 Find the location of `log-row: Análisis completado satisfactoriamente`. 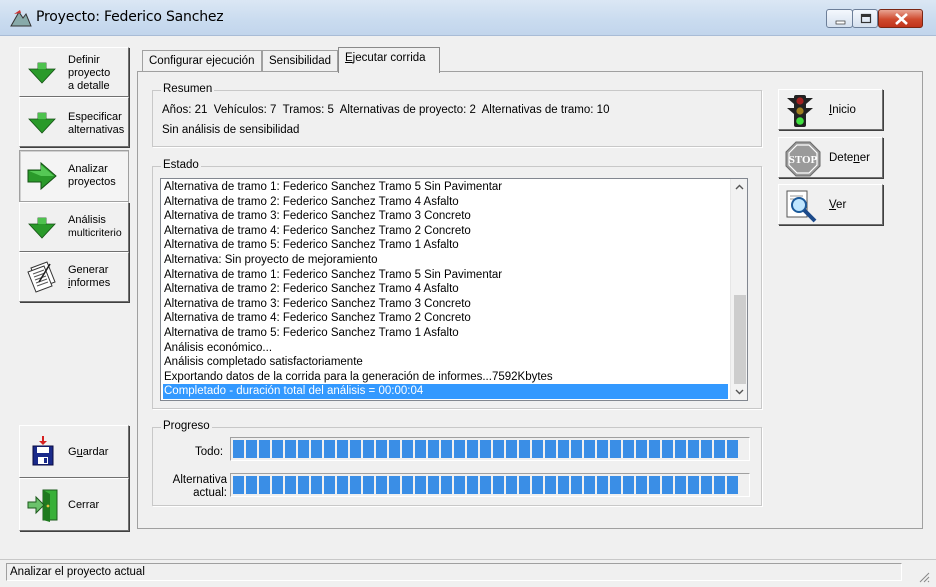

log-row: Análisis completado satisfactoriamente is located at coordinates (445, 362).